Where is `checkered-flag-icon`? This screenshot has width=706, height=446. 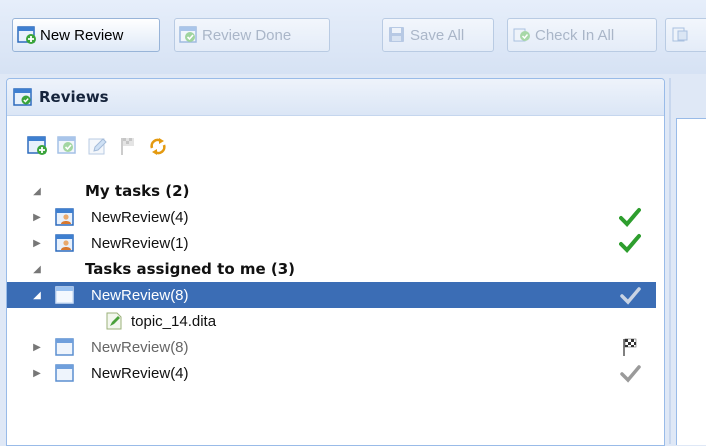
checkered-flag-icon is located at coordinates (630, 347).